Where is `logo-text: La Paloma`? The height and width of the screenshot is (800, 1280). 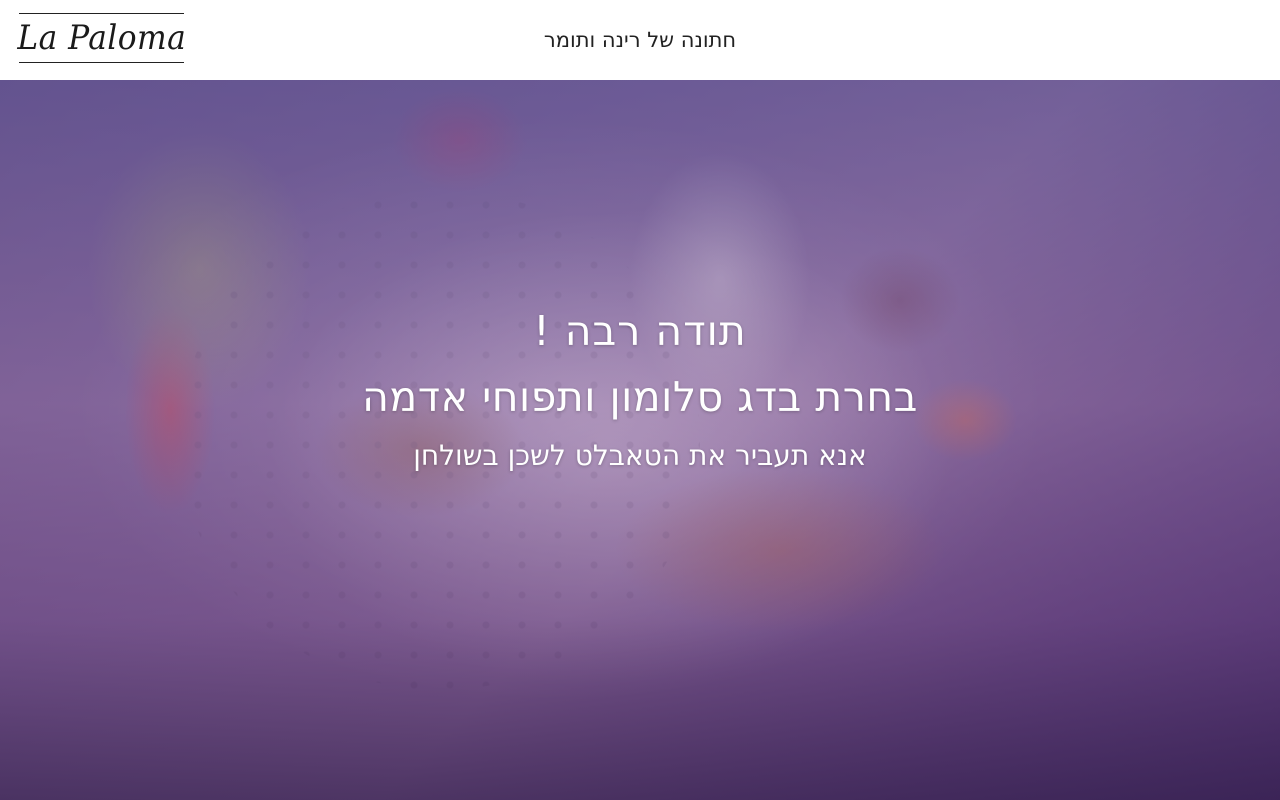 logo-text: La Paloma is located at coordinates (101, 38).